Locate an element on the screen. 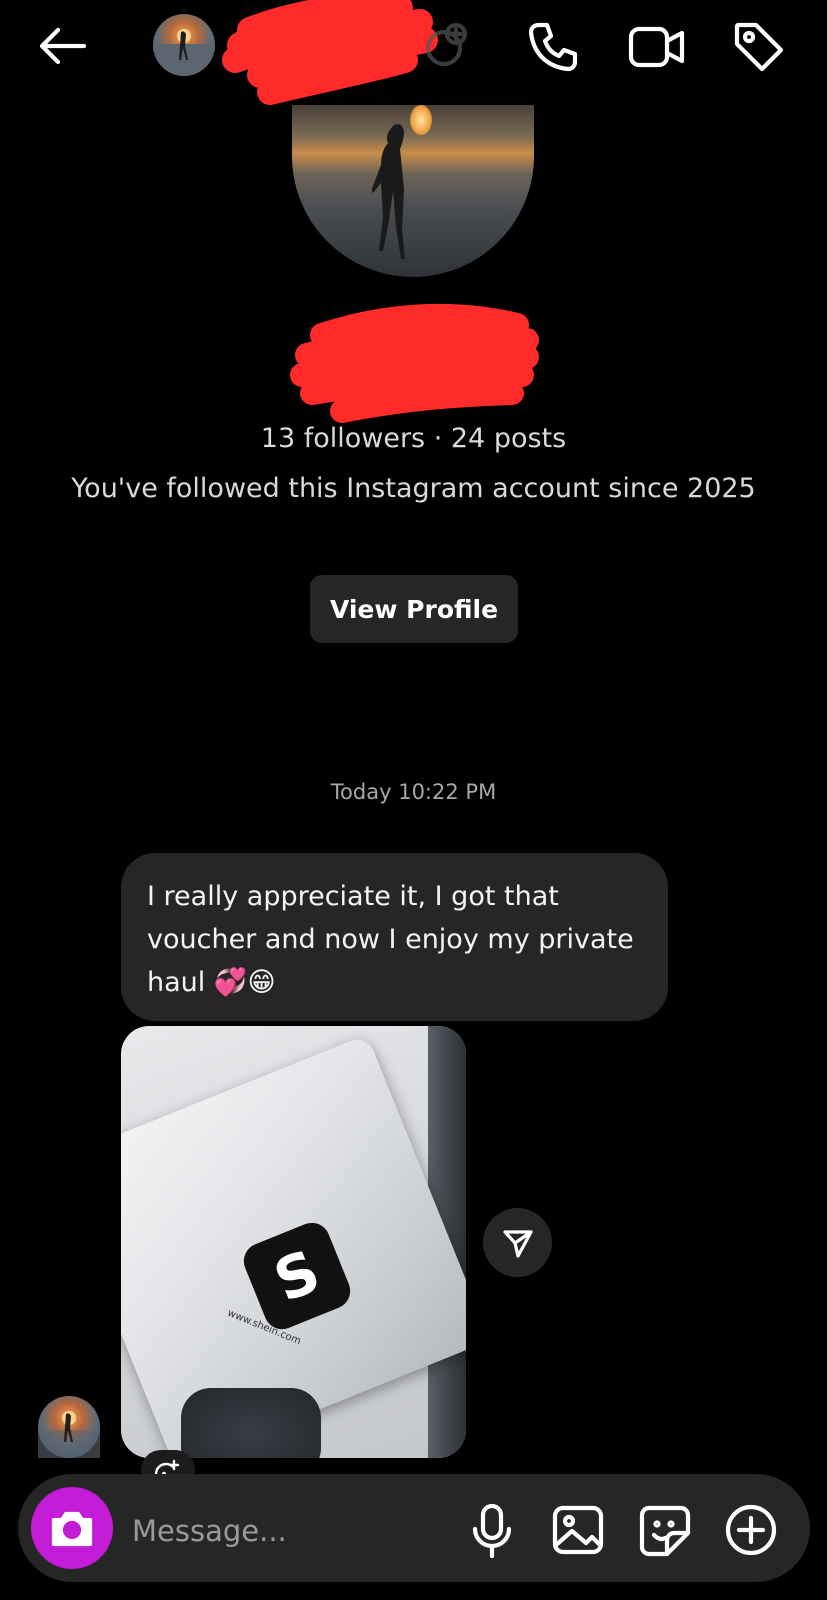 This screenshot has width=827, height=1600. gallery-icon is located at coordinates (578, 1530).